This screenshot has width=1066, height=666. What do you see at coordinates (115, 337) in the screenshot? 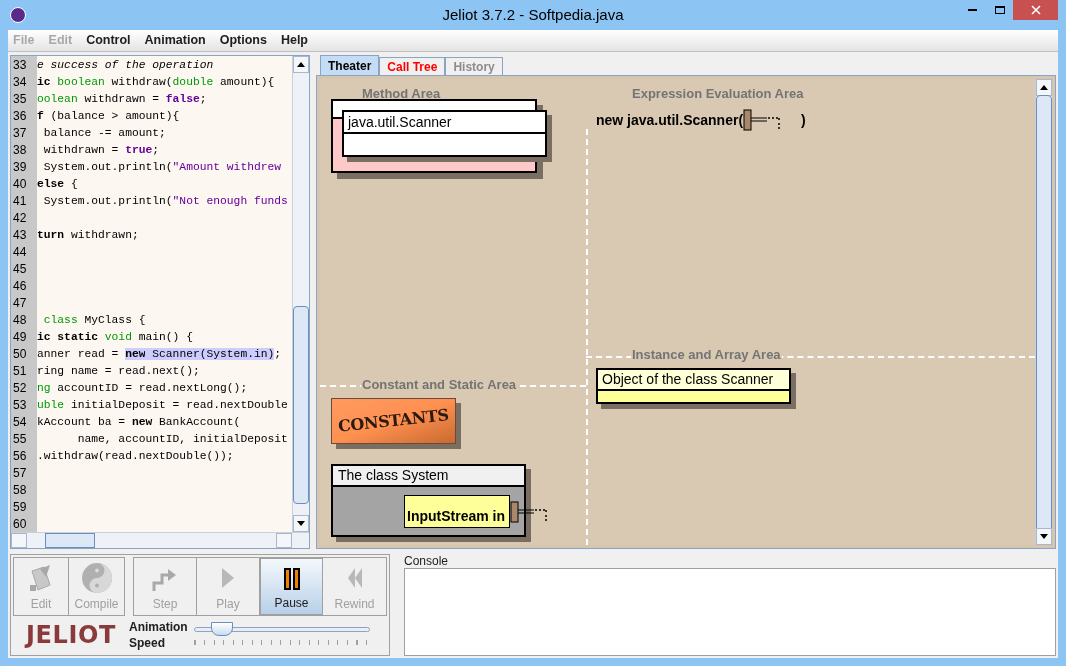
I see `code-line: ic static void main() {` at bounding box center [115, 337].